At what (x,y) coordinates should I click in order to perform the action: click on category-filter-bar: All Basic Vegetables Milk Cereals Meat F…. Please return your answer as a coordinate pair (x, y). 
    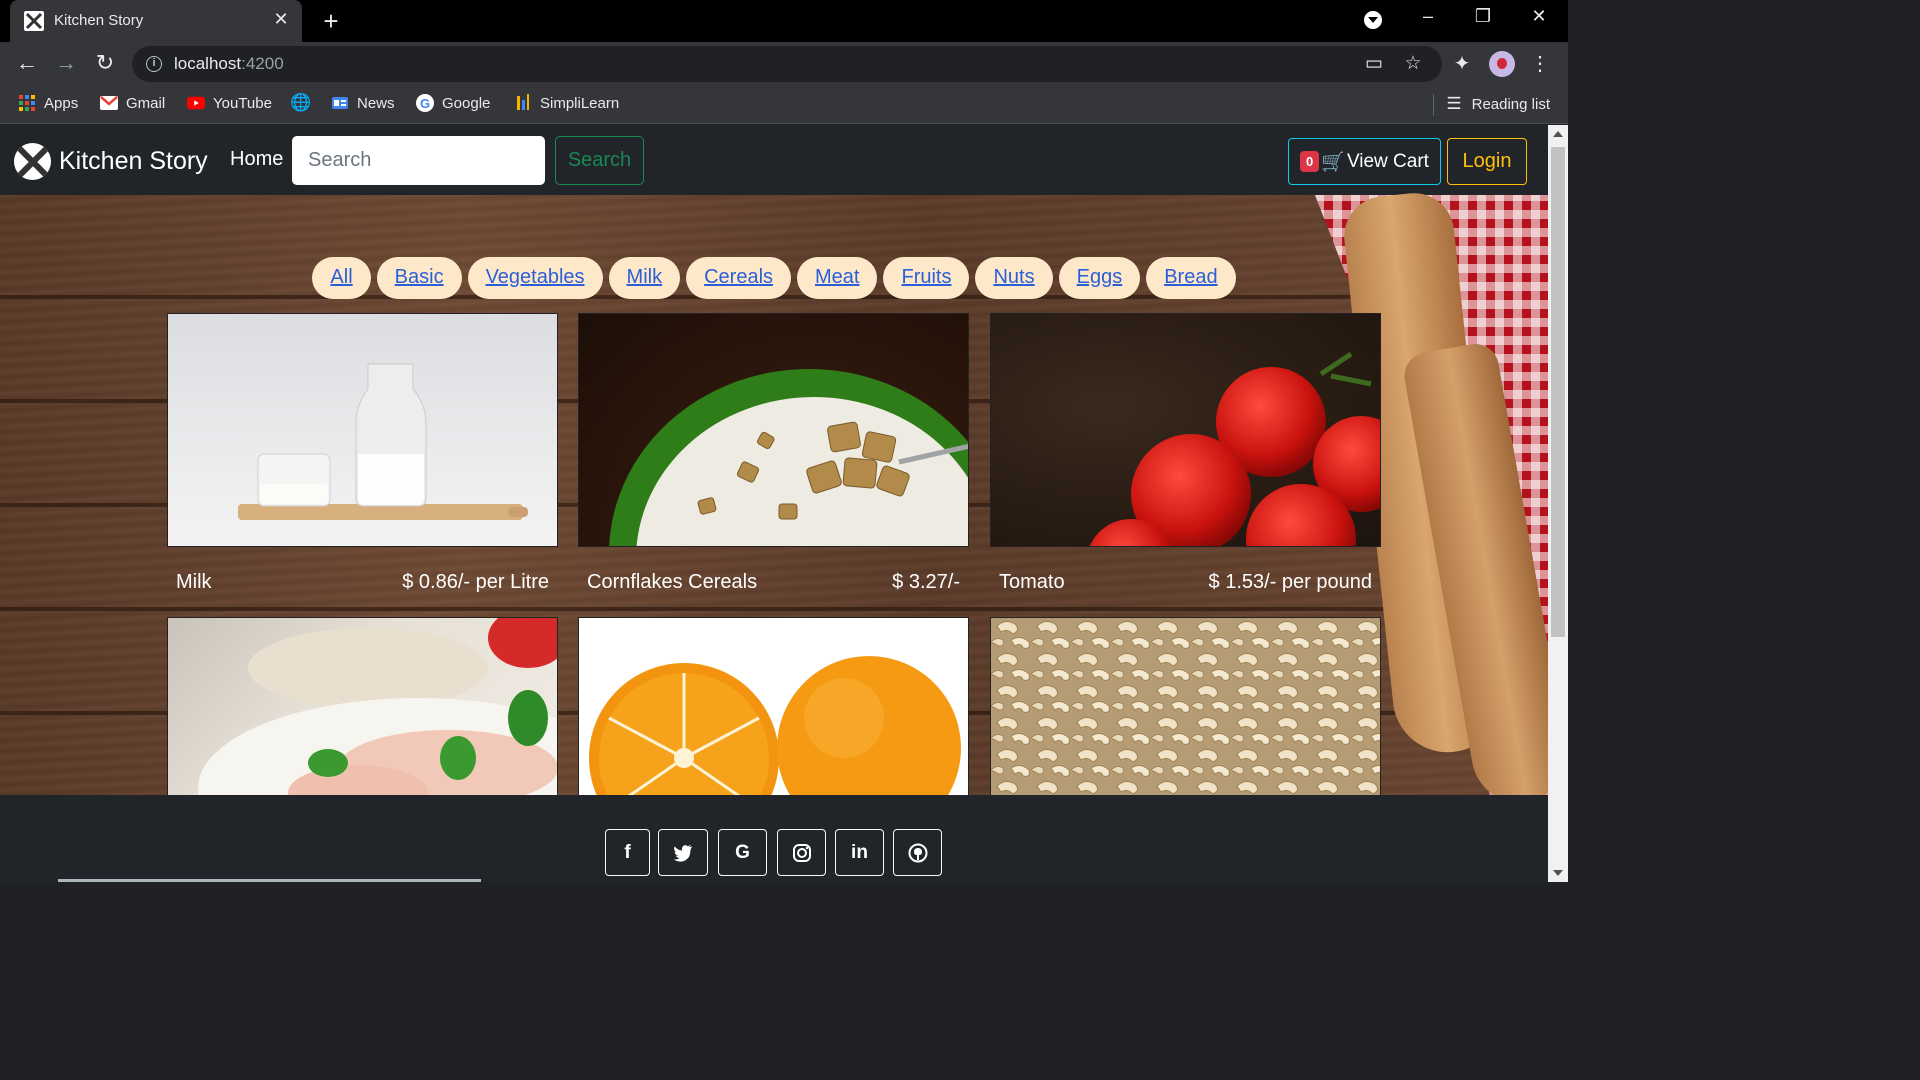
    Looking at the image, I should click on (774, 278).